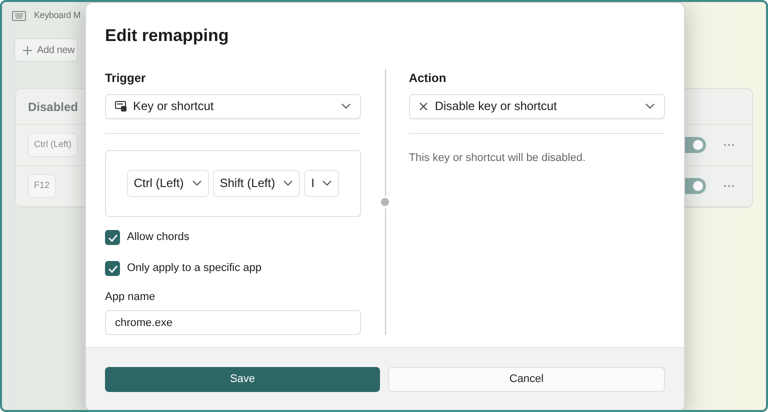 The width and height of the screenshot is (768, 412). I want to click on trigger-dropdown: Key or shortcut, so click(233, 106).